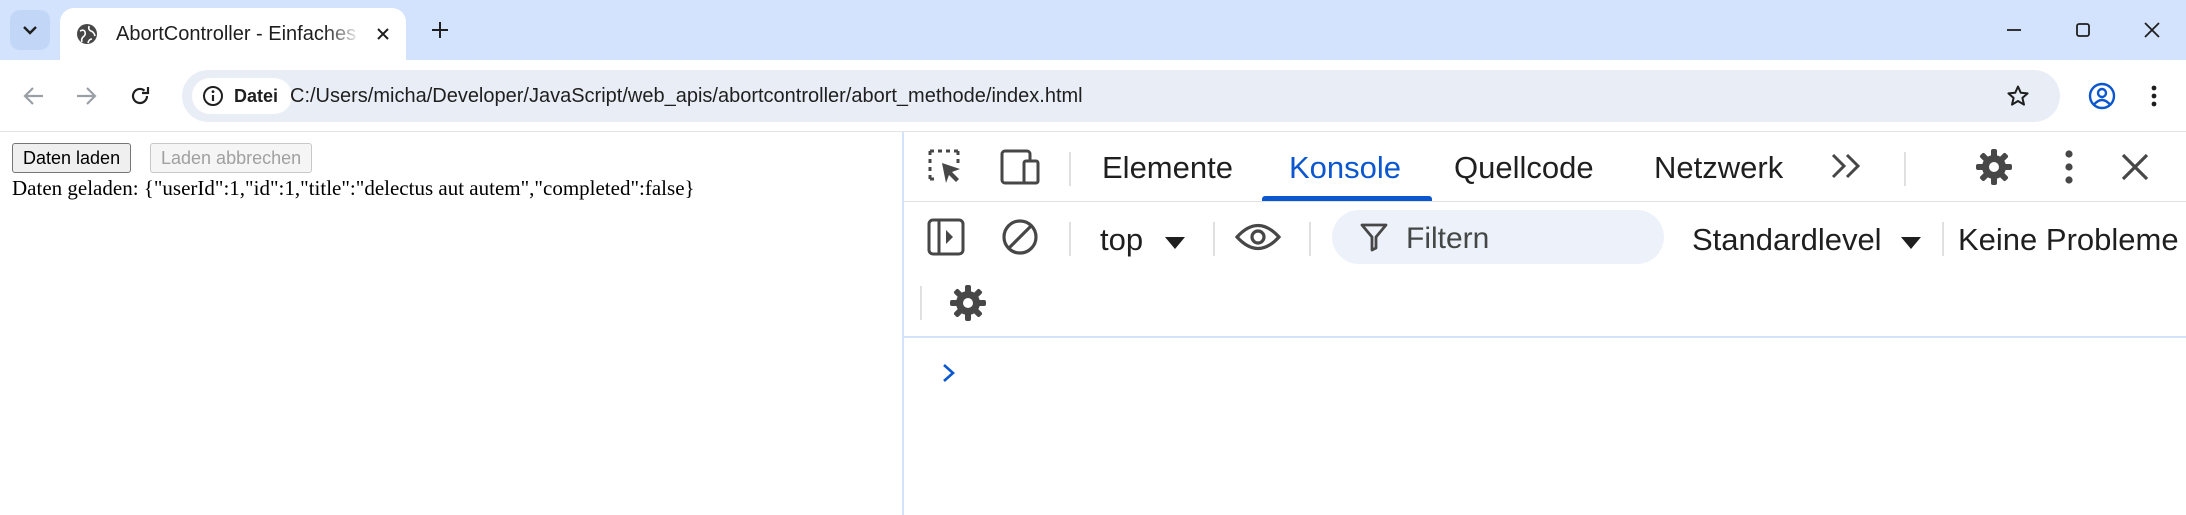  I want to click on issues-counter: Keine Probleme, so click(2068, 240).